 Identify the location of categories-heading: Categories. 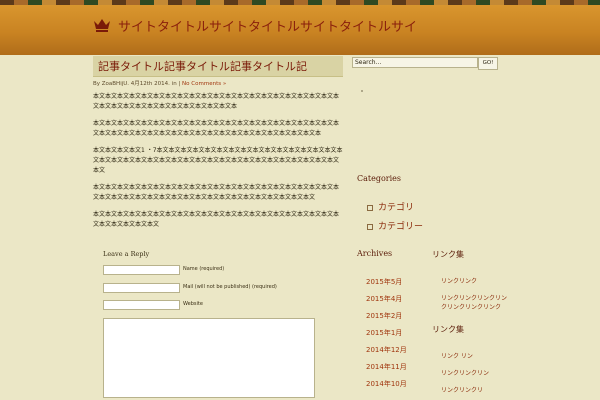
(379, 178).